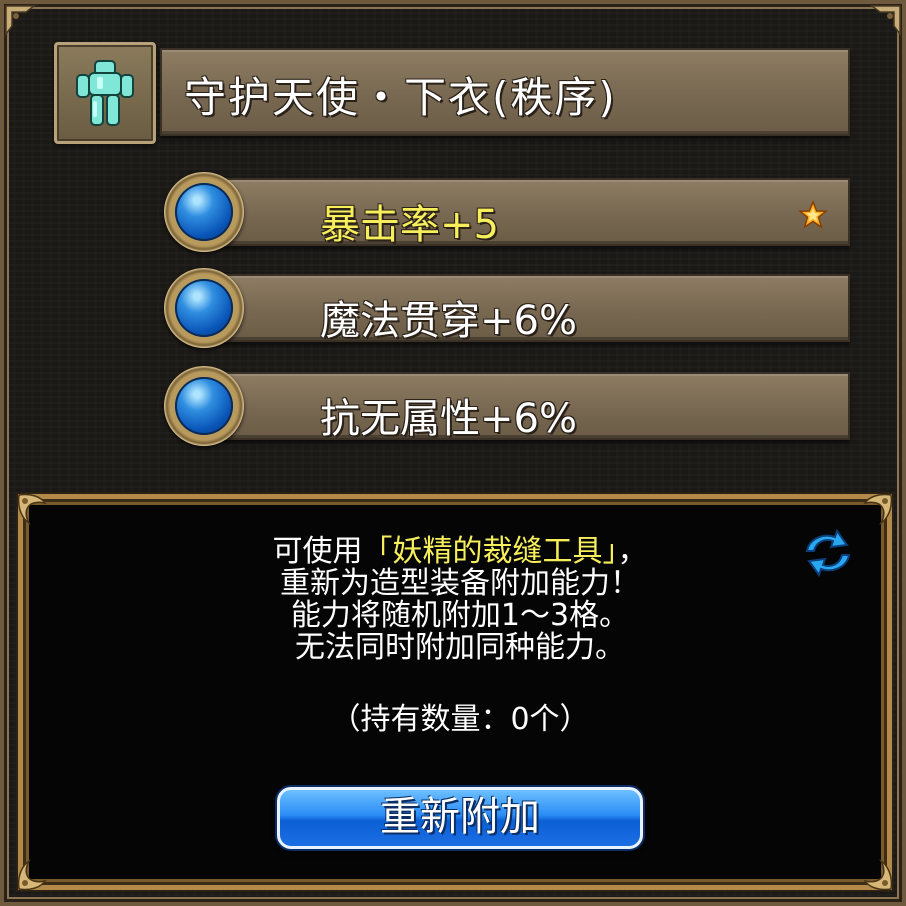  Describe the element at coordinates (460, 583) in the screenshot. I see `info-line-2: 重新为造型装备附加能力！` at that location.